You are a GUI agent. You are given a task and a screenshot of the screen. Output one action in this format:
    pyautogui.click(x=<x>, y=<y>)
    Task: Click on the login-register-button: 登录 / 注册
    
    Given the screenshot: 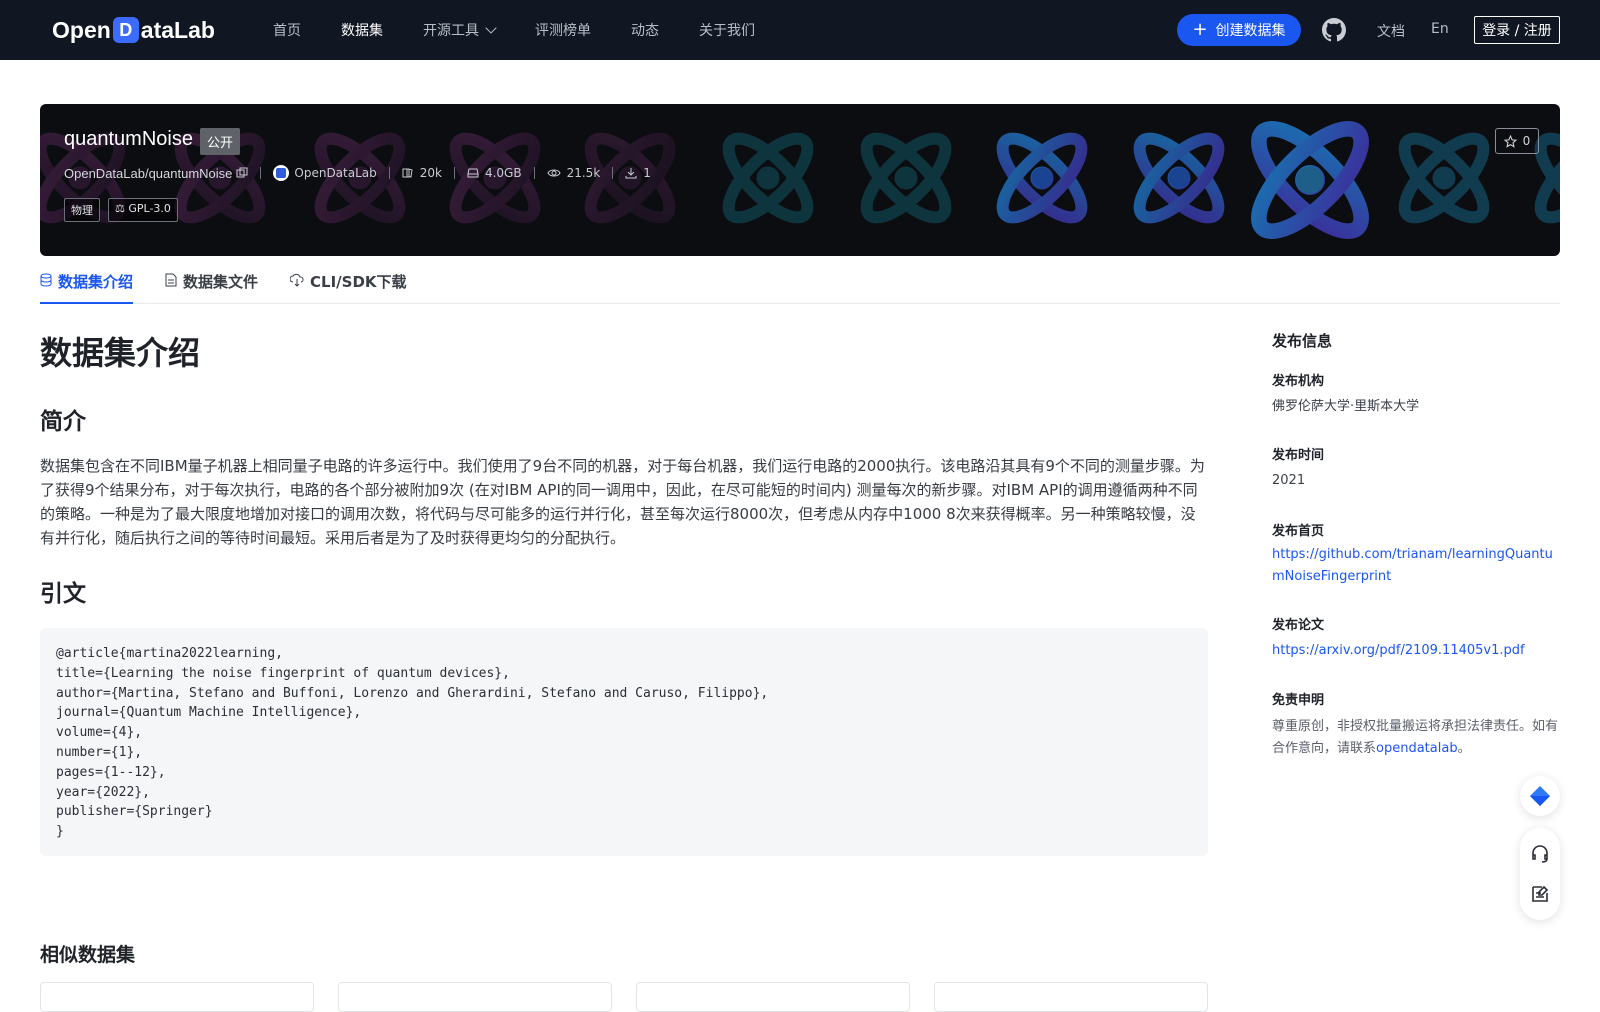 What is the action you would take?
    pyautogui.click(x=1517, y=30)
    